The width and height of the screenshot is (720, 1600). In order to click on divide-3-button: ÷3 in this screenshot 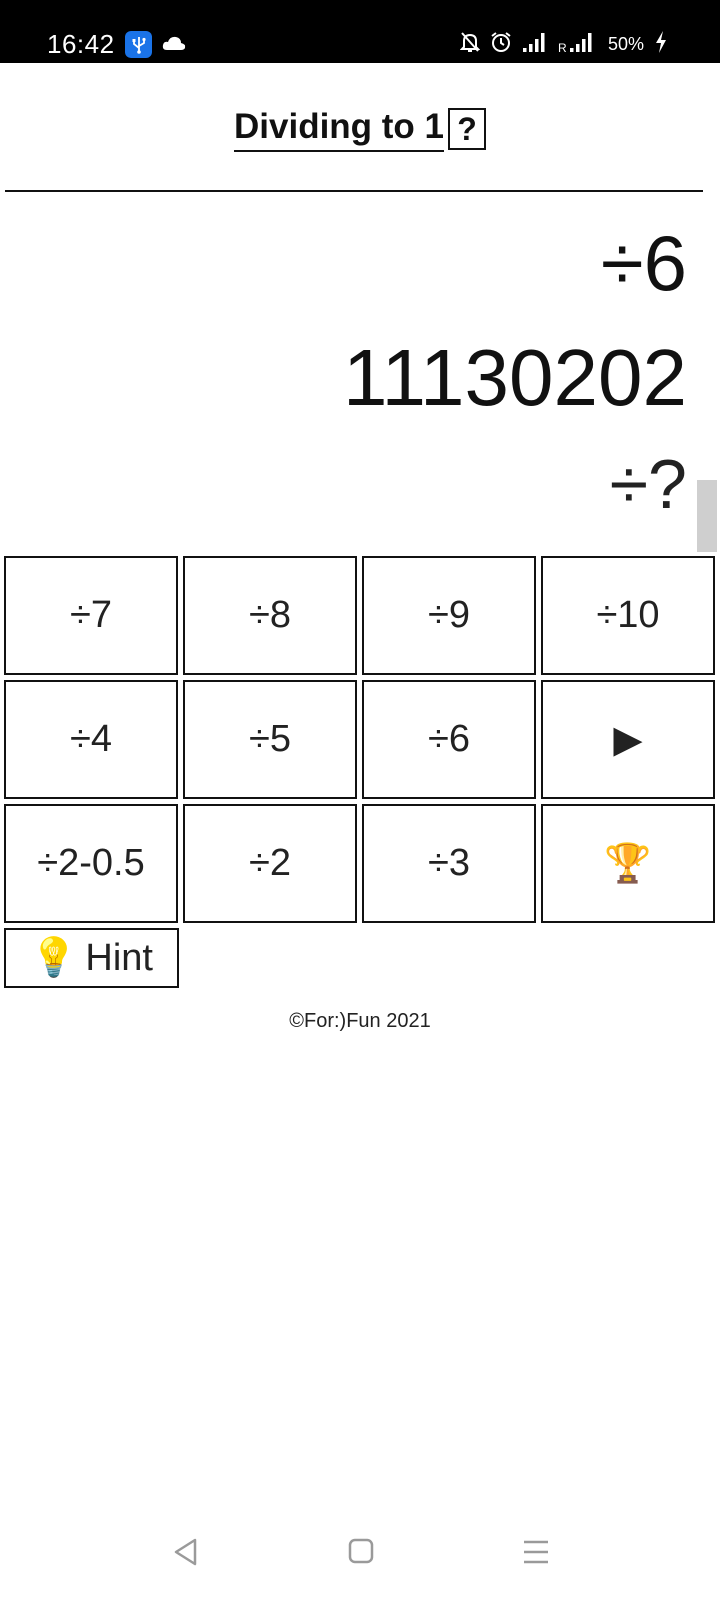, I will do `click(449, 863)`.